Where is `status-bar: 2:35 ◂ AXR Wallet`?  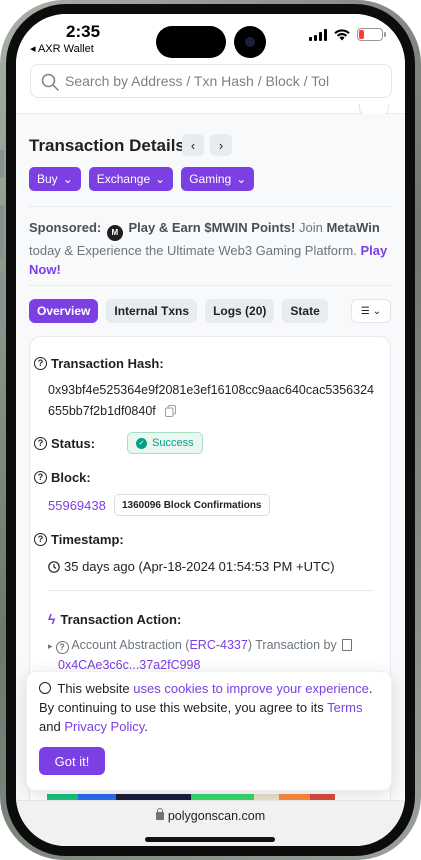 status-bar: 2:35 ◂ AXR Wallet is located at coordinates (210, 40).